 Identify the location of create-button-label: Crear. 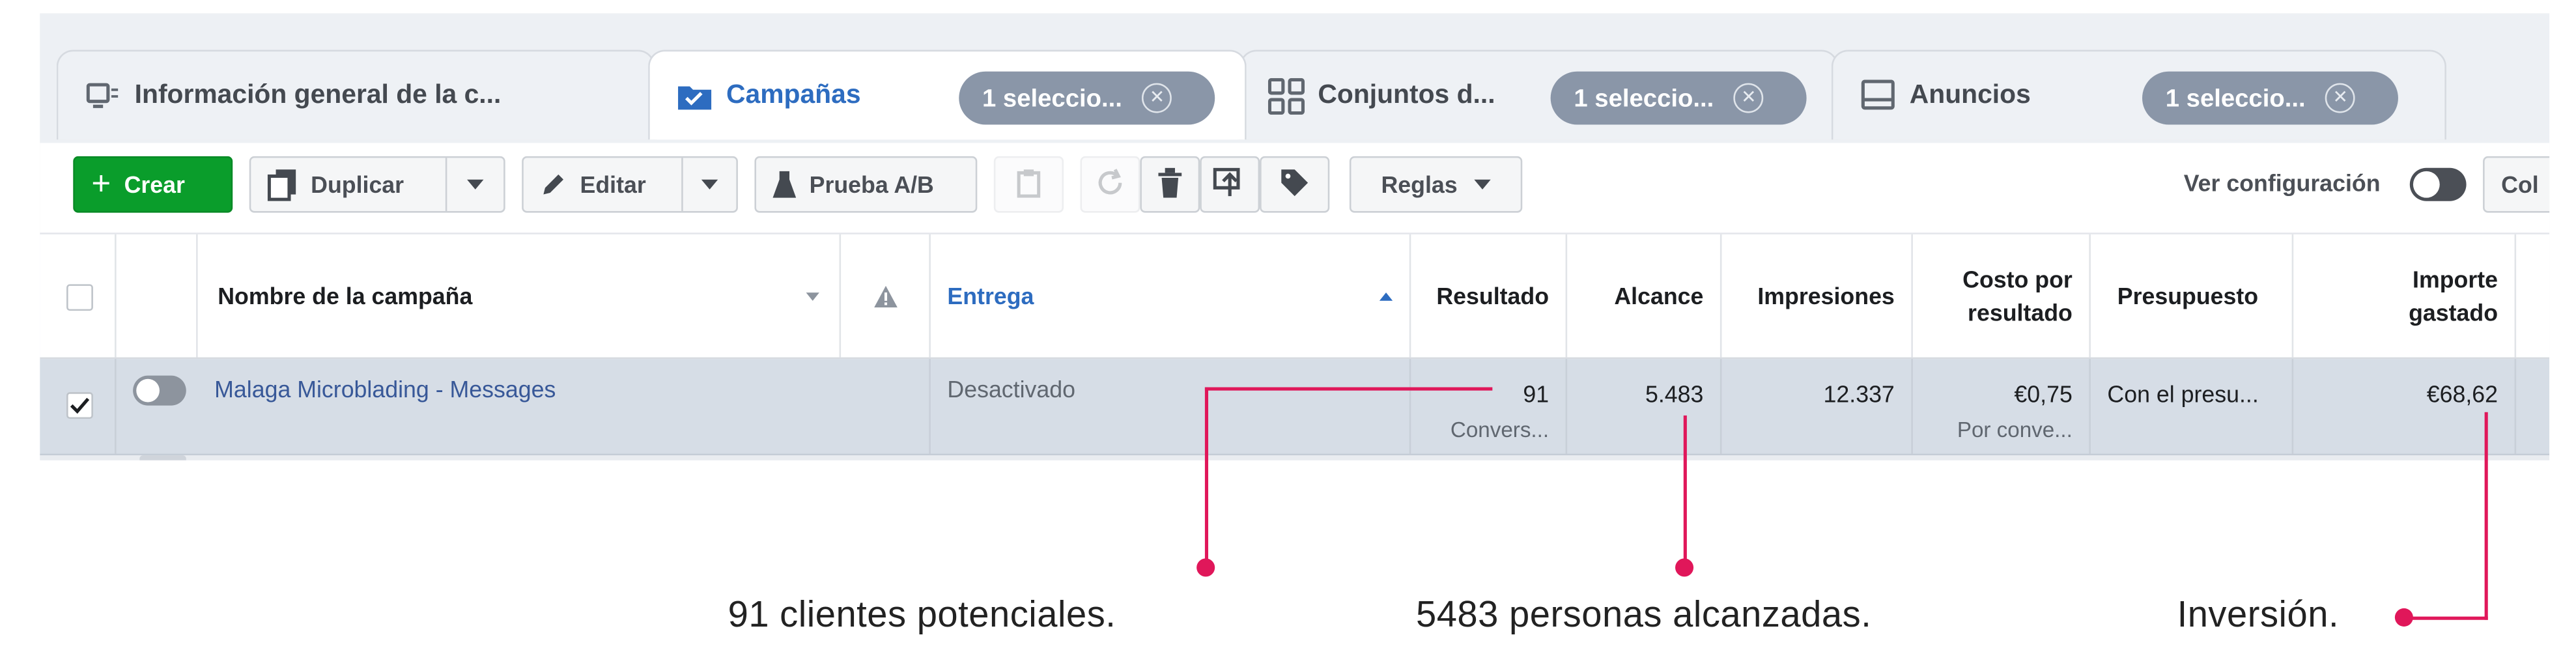
(154, 184).